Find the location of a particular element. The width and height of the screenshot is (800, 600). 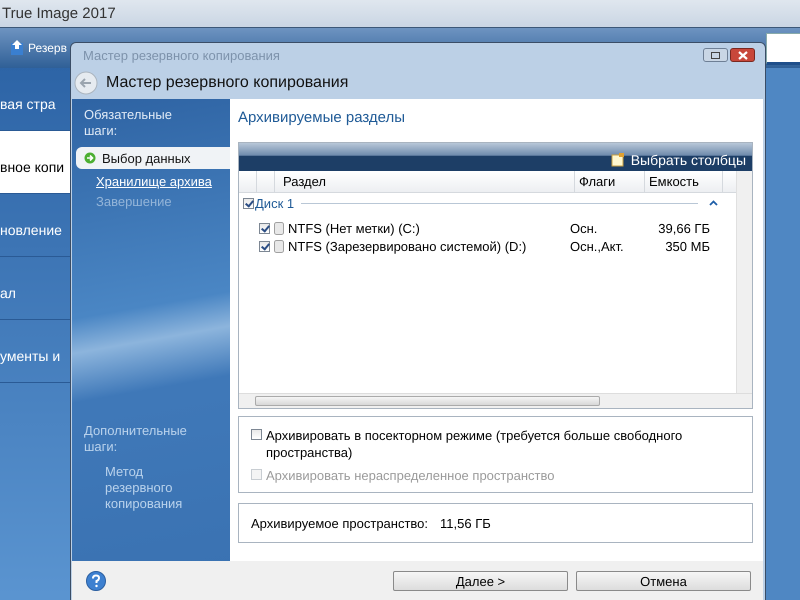

step-label: Метод резервного копирования is located at coordinates (144, 488).